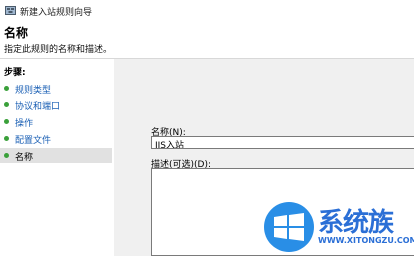 This screenshot has width=414, height=256. What do you see at coordinates (207, 11) in the screenshot?
I see `title-bar: 新建入站规则向导` at bounding box center [207, 11].